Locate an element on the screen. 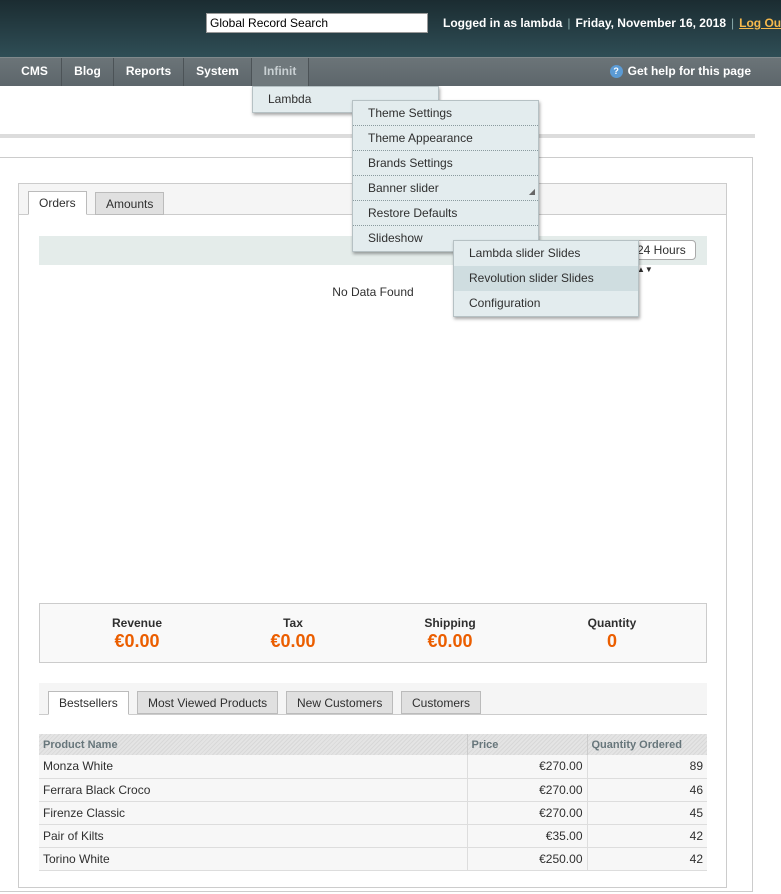 The height and width of the screenshot is (894, 781). total-label: Quantity is located at coordinates (612, 623).